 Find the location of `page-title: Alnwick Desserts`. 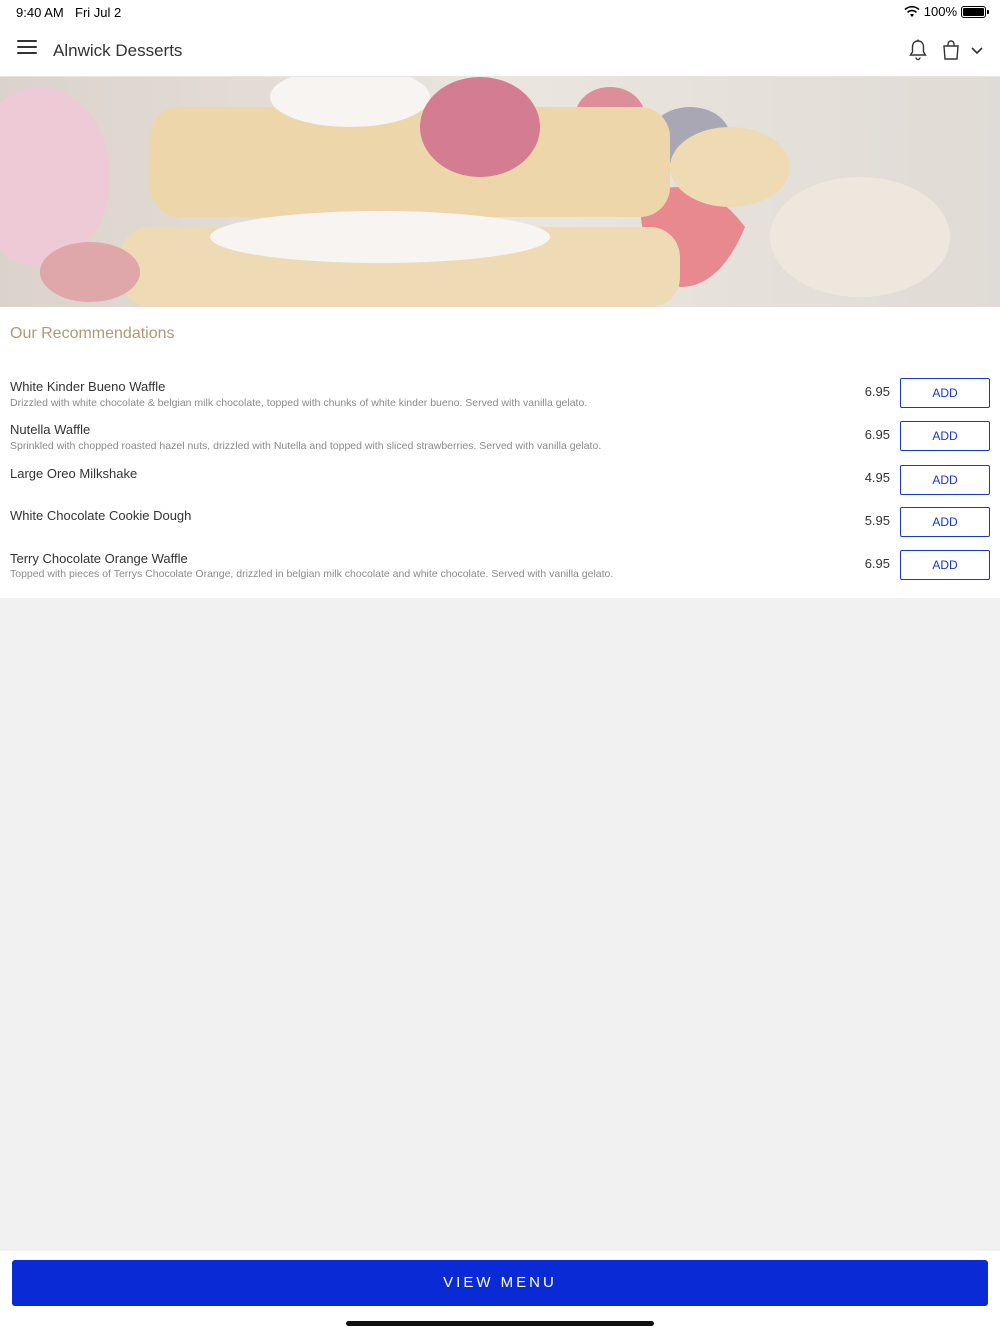

page-title: Alnwick Desserts is located at coordinates (118, 50).